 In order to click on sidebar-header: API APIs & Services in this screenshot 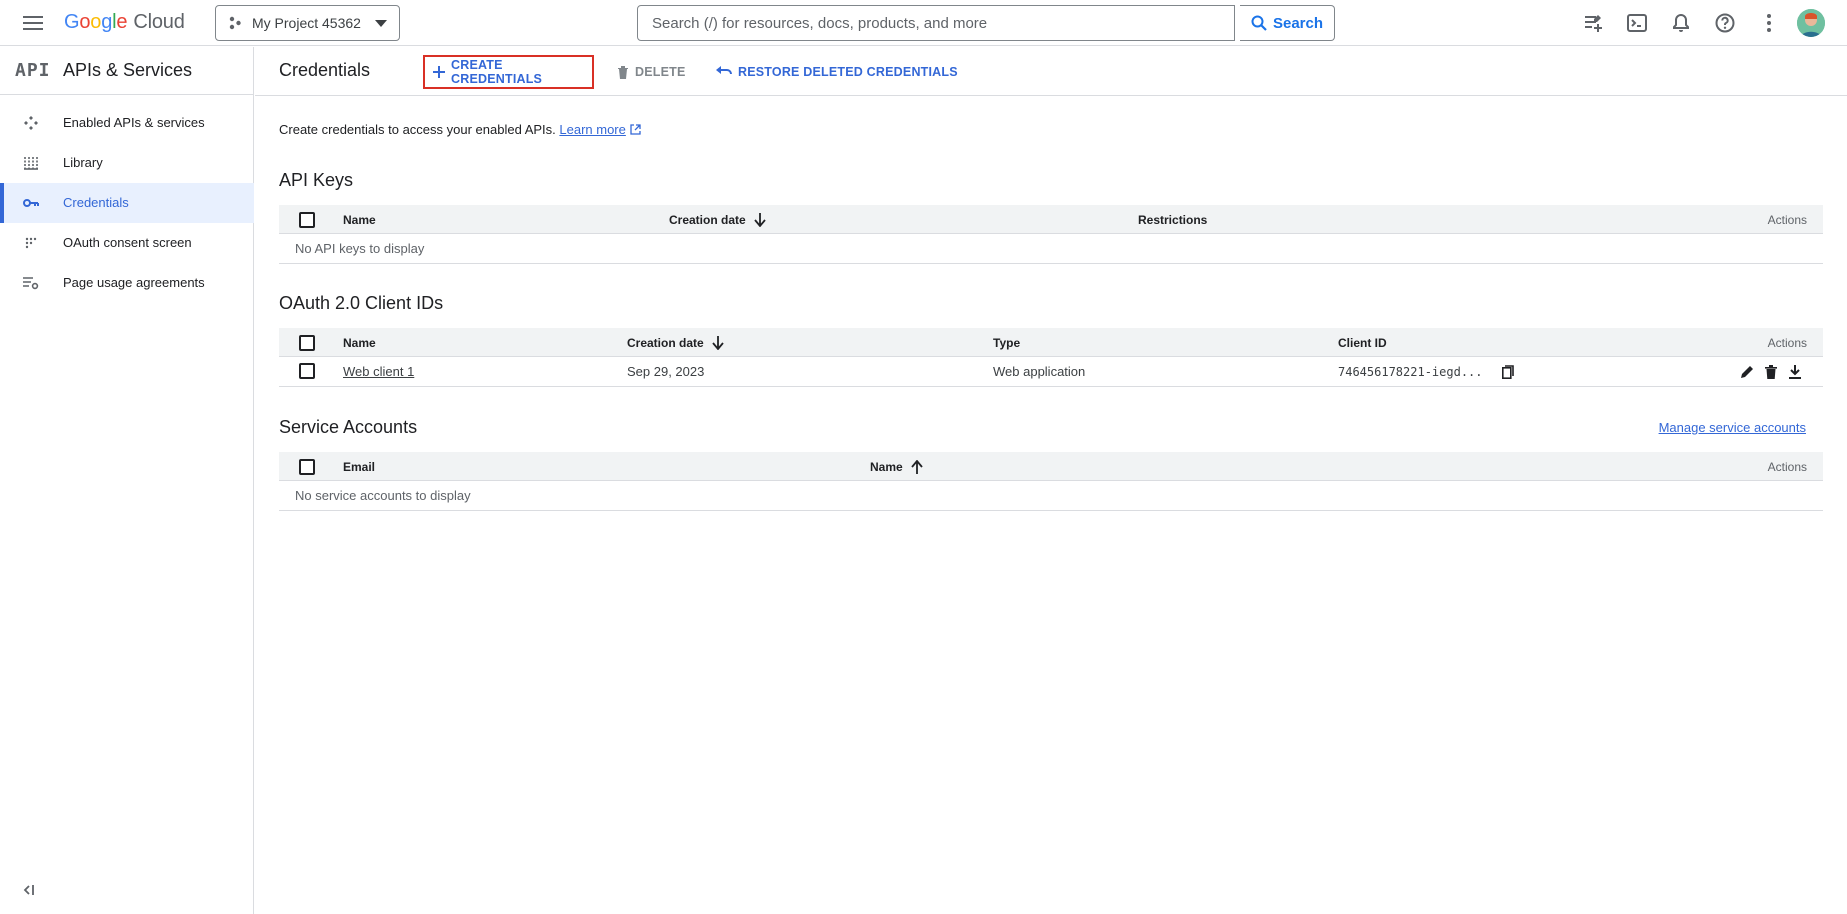, I will do `click(127, 71)`.